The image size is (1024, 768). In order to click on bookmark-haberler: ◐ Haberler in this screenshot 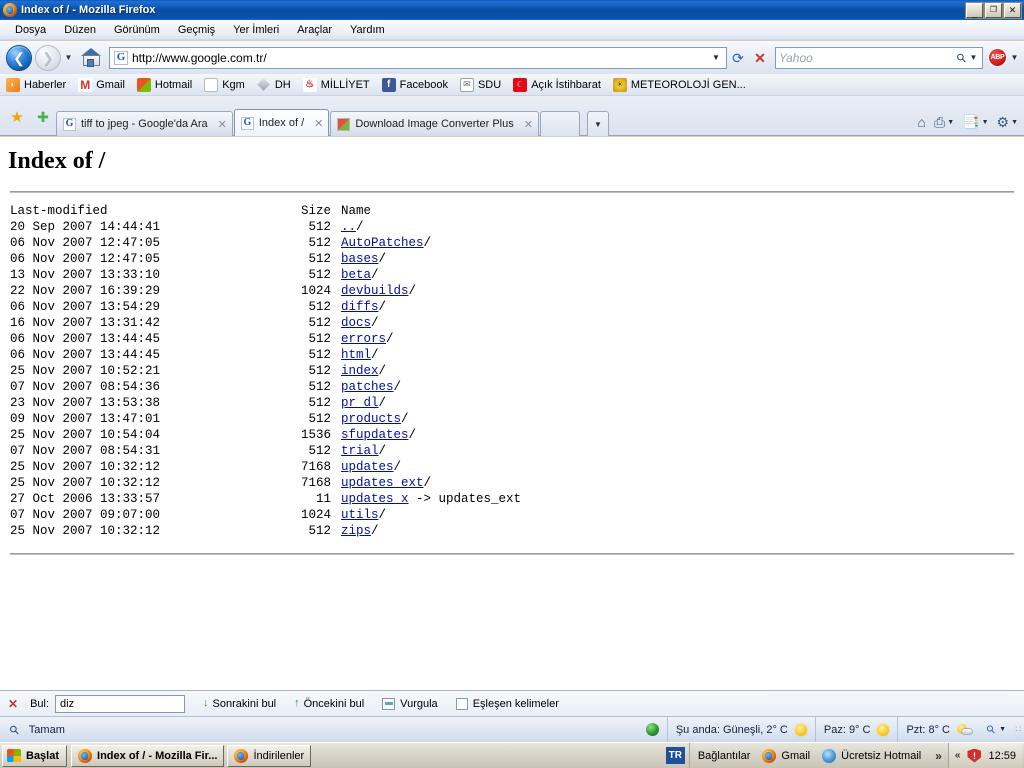, I will do `click(36, 84)`.